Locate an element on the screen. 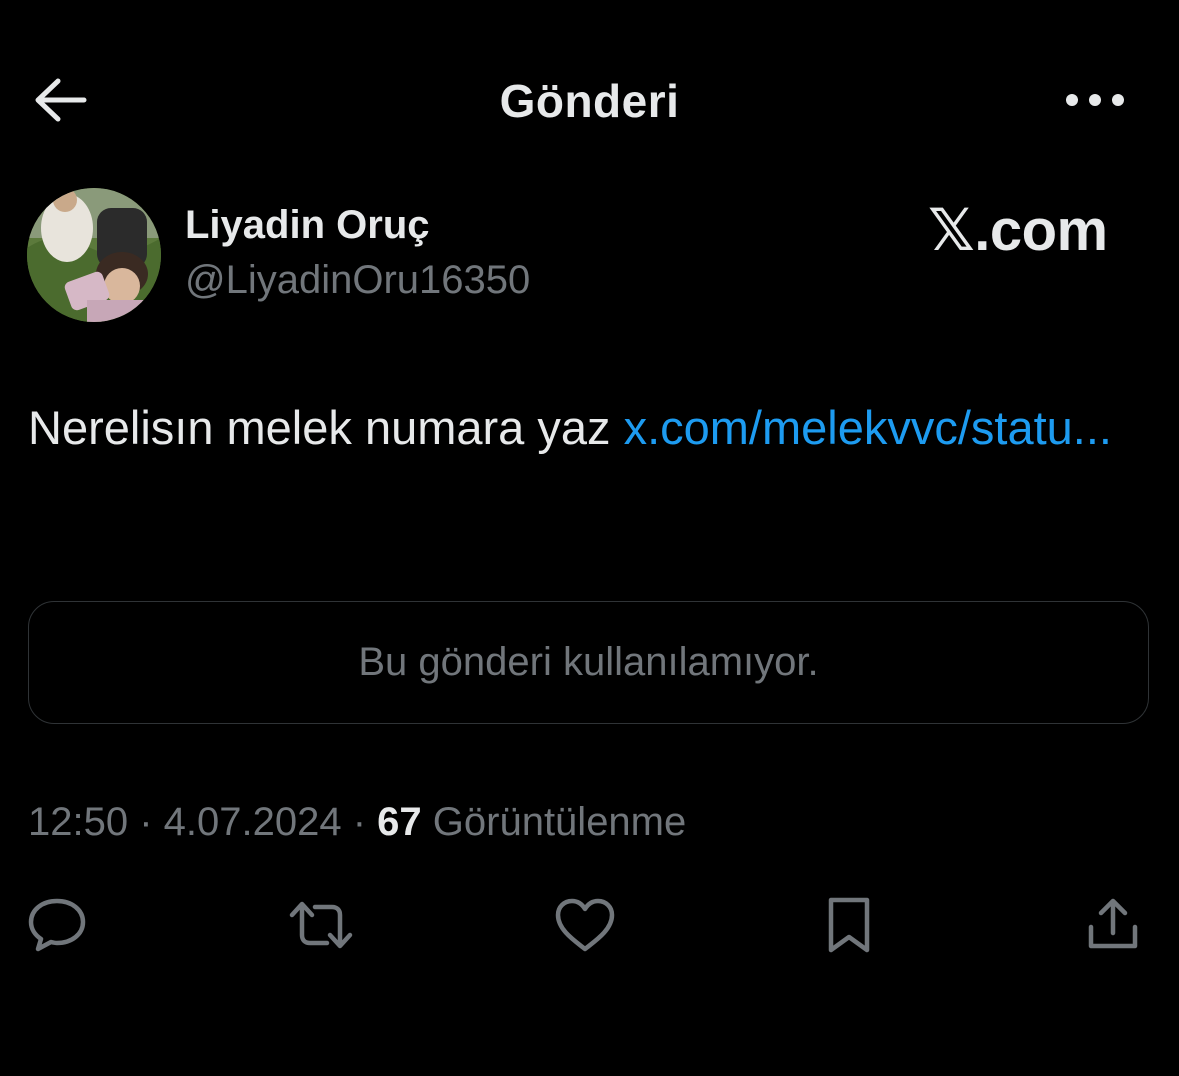  post-date: 4.07.2024 is located at coordinates (253, 822).